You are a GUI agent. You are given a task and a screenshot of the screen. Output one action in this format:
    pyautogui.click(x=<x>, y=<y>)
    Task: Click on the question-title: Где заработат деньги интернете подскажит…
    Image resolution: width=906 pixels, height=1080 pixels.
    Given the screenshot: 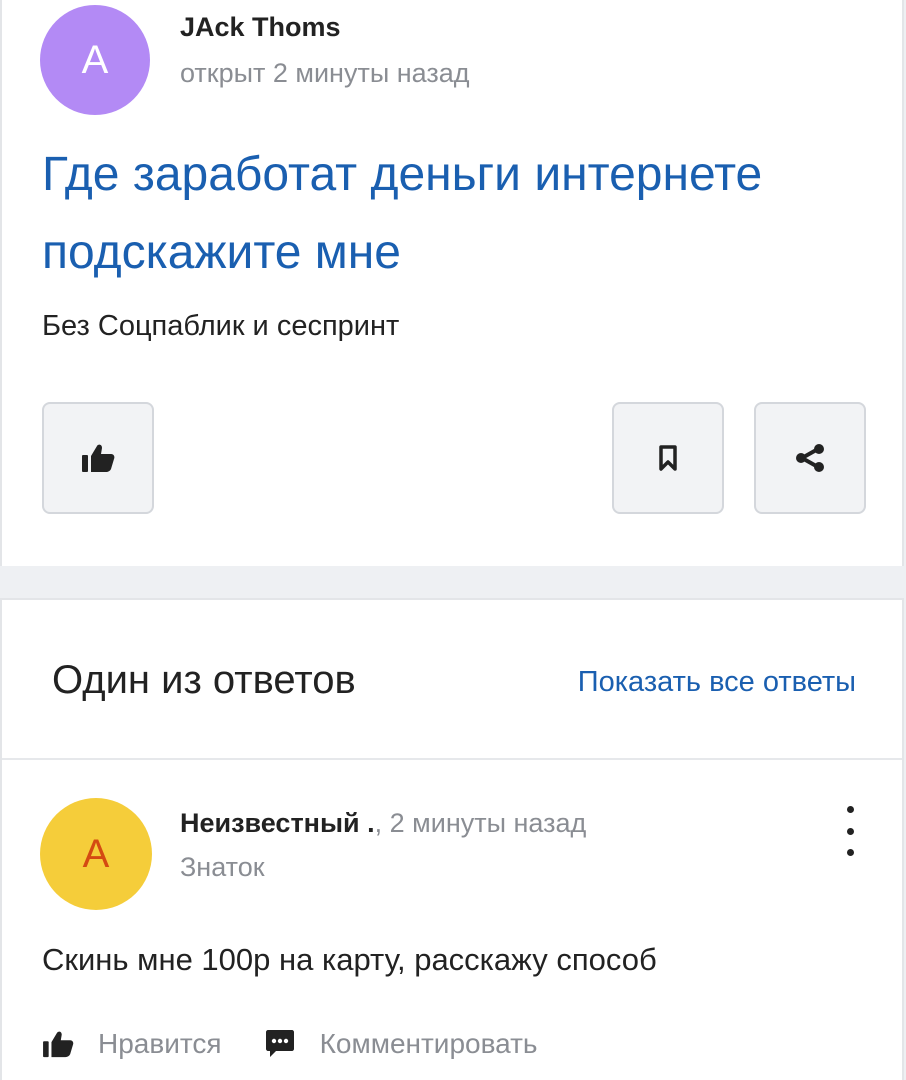 What is the action you would take?
    pyautogui.click(x=402, y=213)
    